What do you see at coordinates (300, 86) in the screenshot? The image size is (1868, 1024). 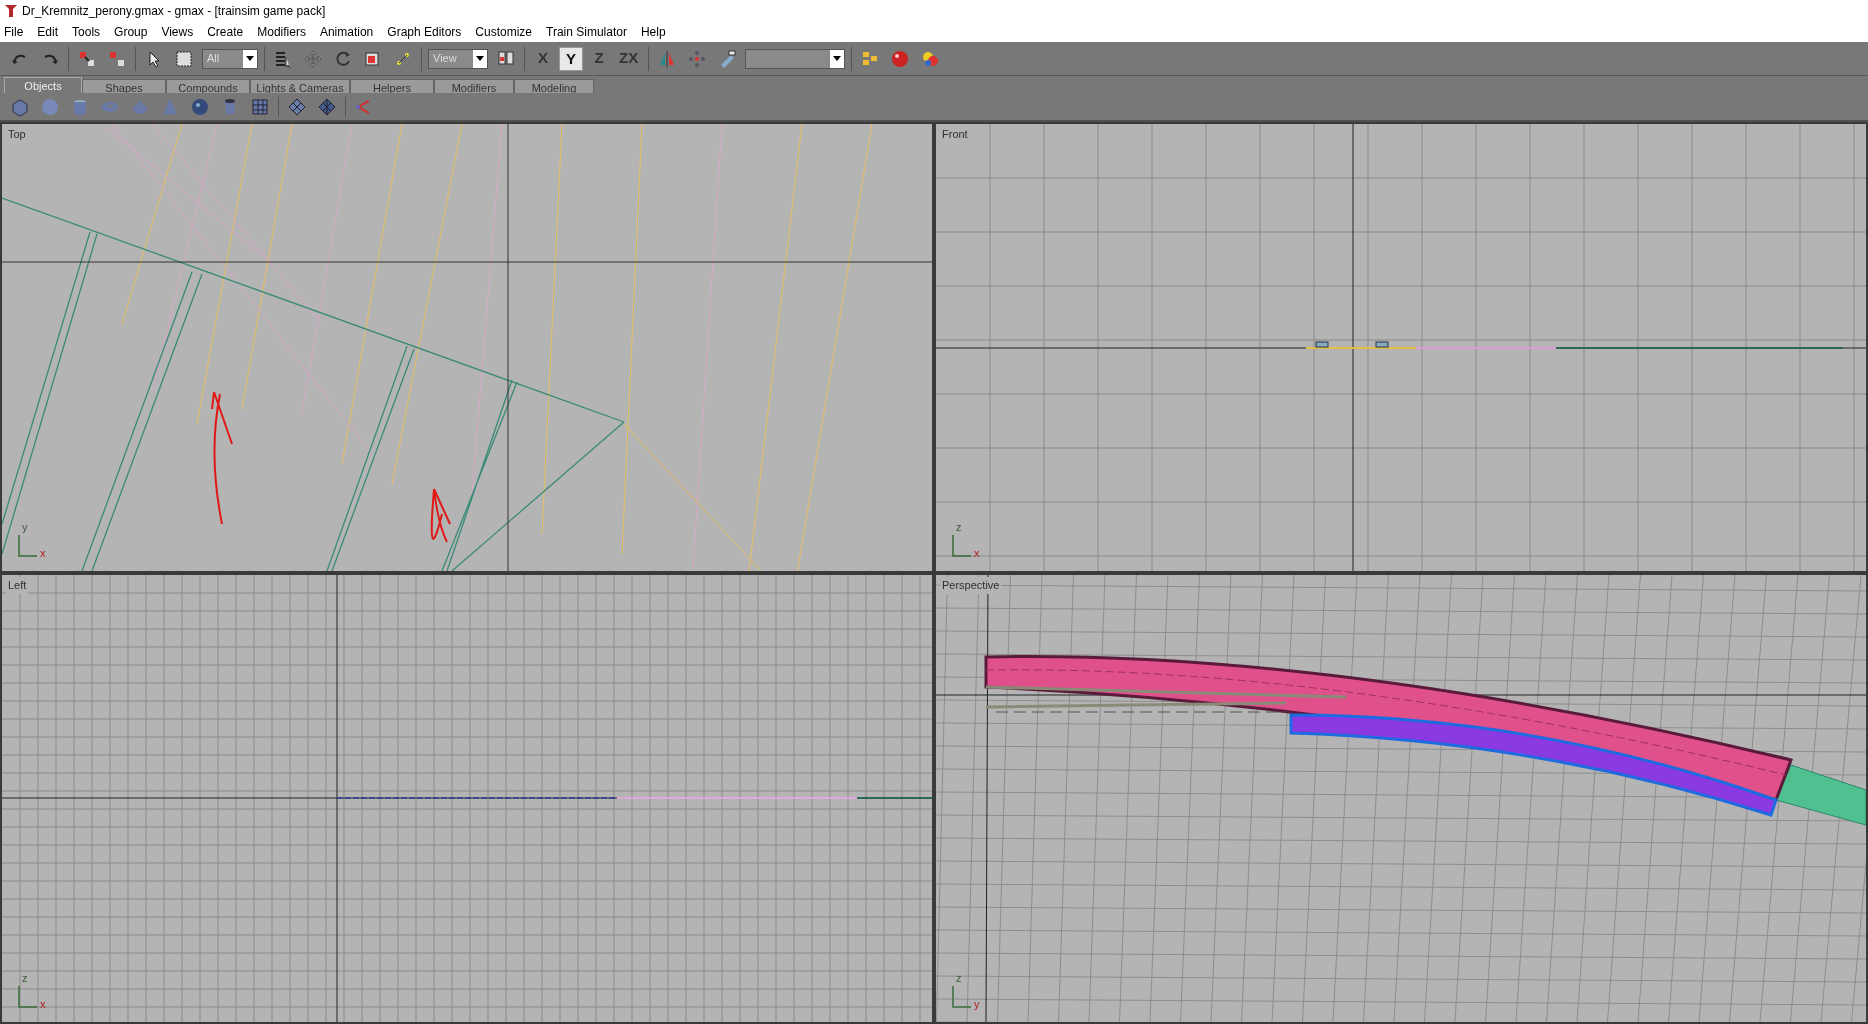 I see `tab: Lights & Cameras` at bounding box center [300, 86].